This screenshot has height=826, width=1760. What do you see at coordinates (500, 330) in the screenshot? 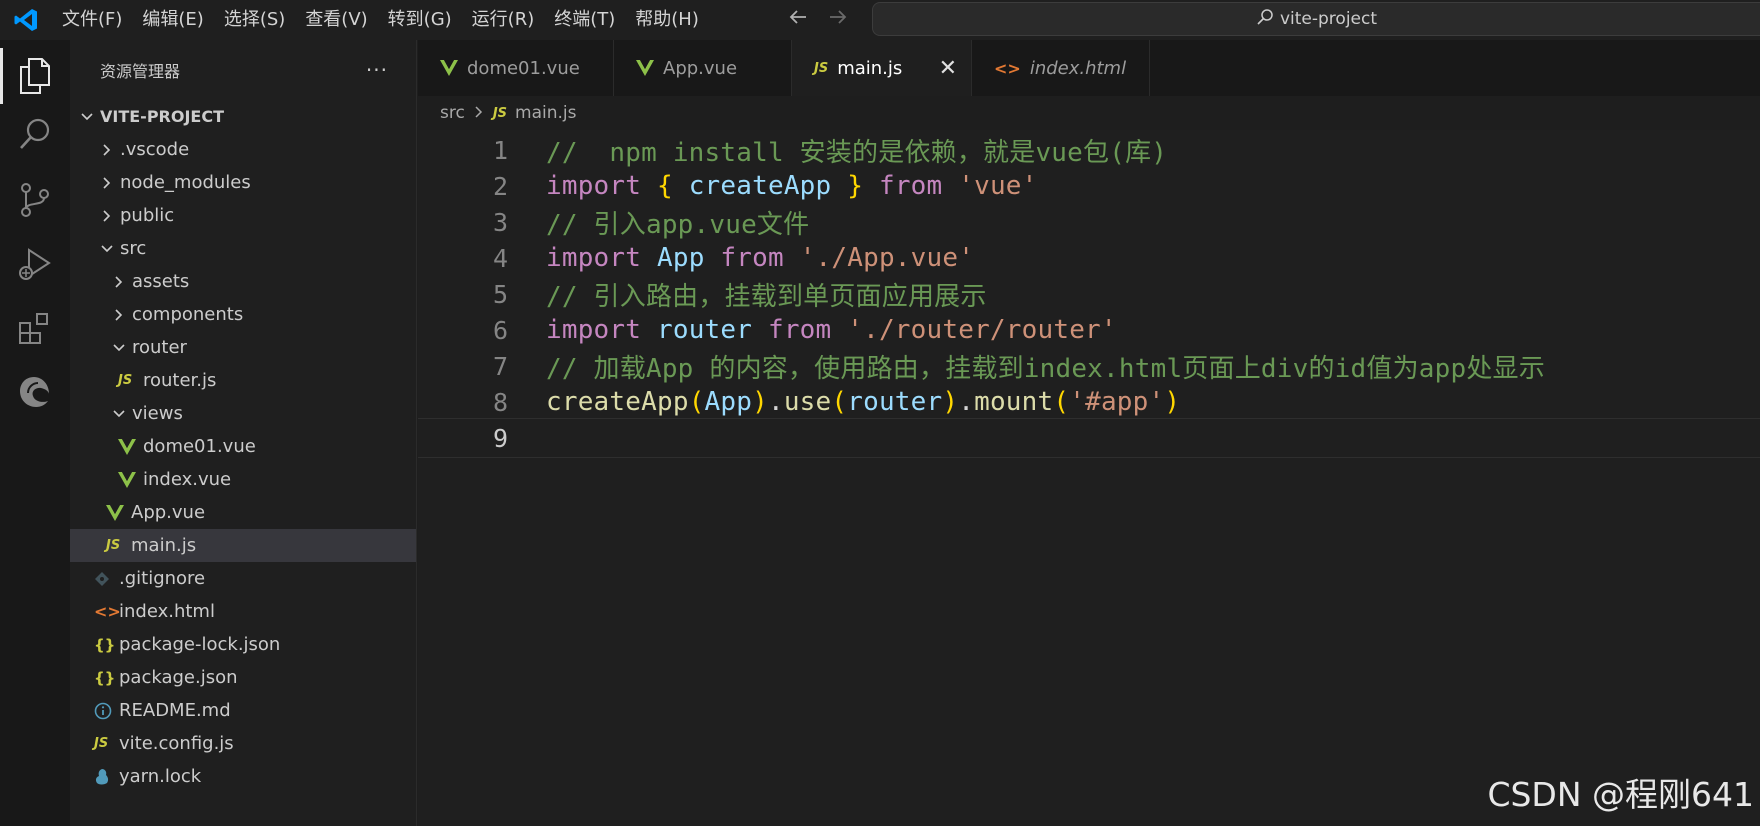
I see `line-number: 6` at bounding box center [500, 330].